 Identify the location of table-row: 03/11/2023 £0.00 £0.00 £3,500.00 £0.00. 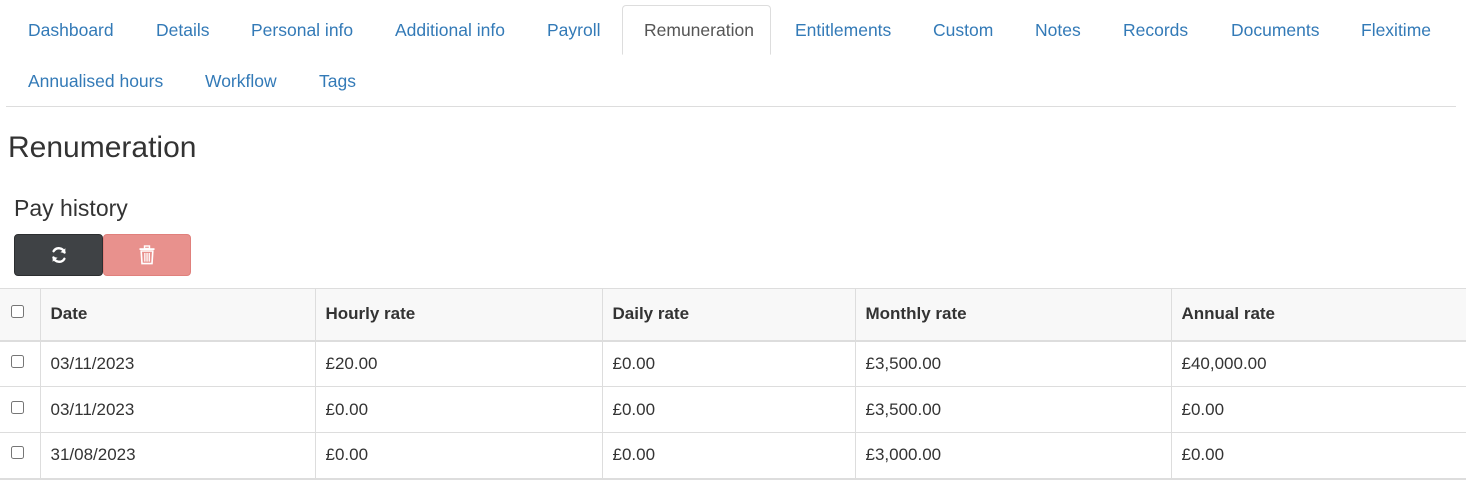
(733, 409).